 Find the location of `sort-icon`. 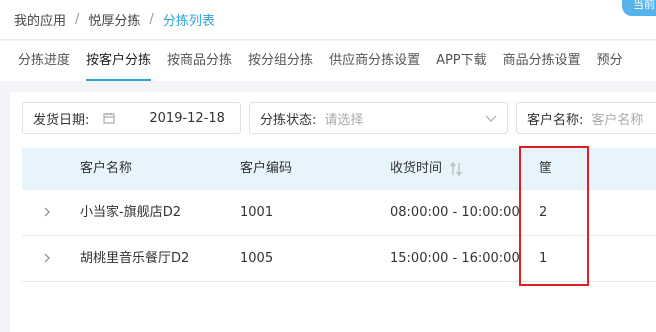

sort-icon is located at coordinates (456, 168).